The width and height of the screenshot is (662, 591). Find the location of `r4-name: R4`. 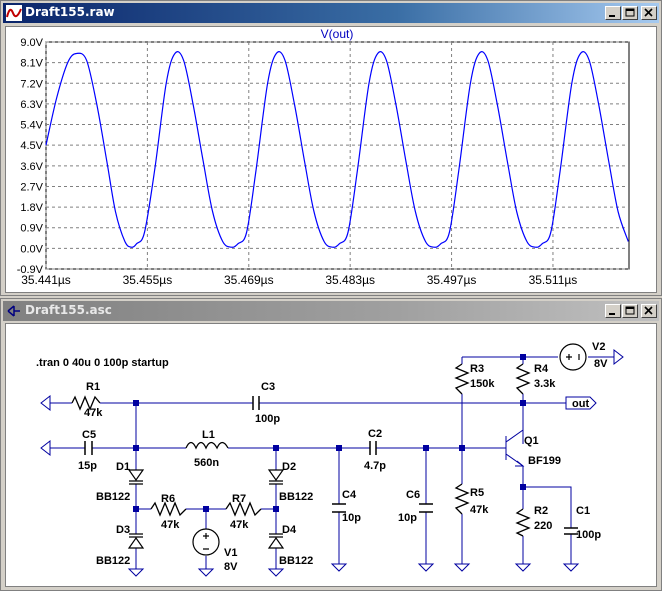

r4-name: R4 is located at coordinates (541, 369).